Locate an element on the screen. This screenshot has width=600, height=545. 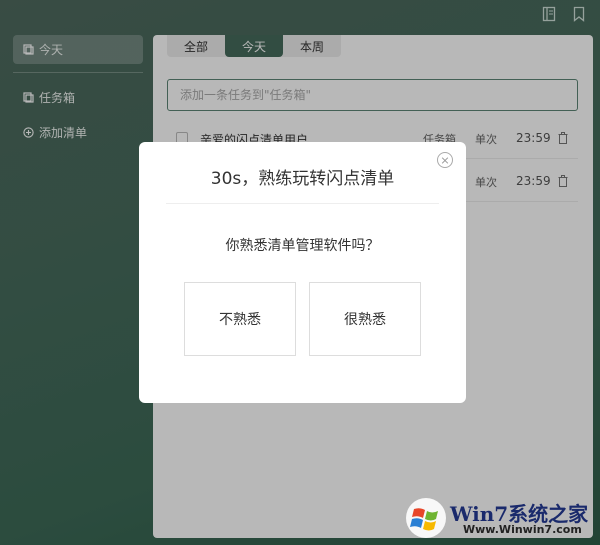
familiar-button: 很熟悉 is located at coordinates (365, 319).